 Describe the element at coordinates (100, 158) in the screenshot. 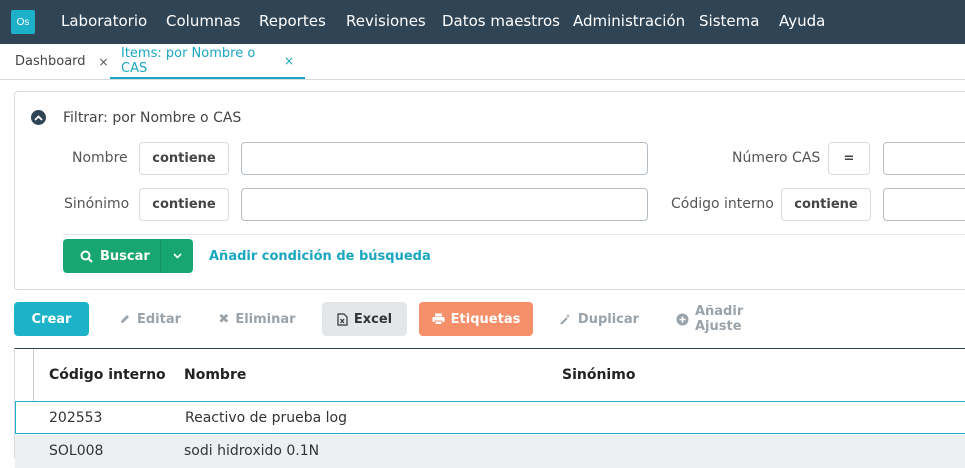

I see `field-label-nombre: Nombre` at that location.